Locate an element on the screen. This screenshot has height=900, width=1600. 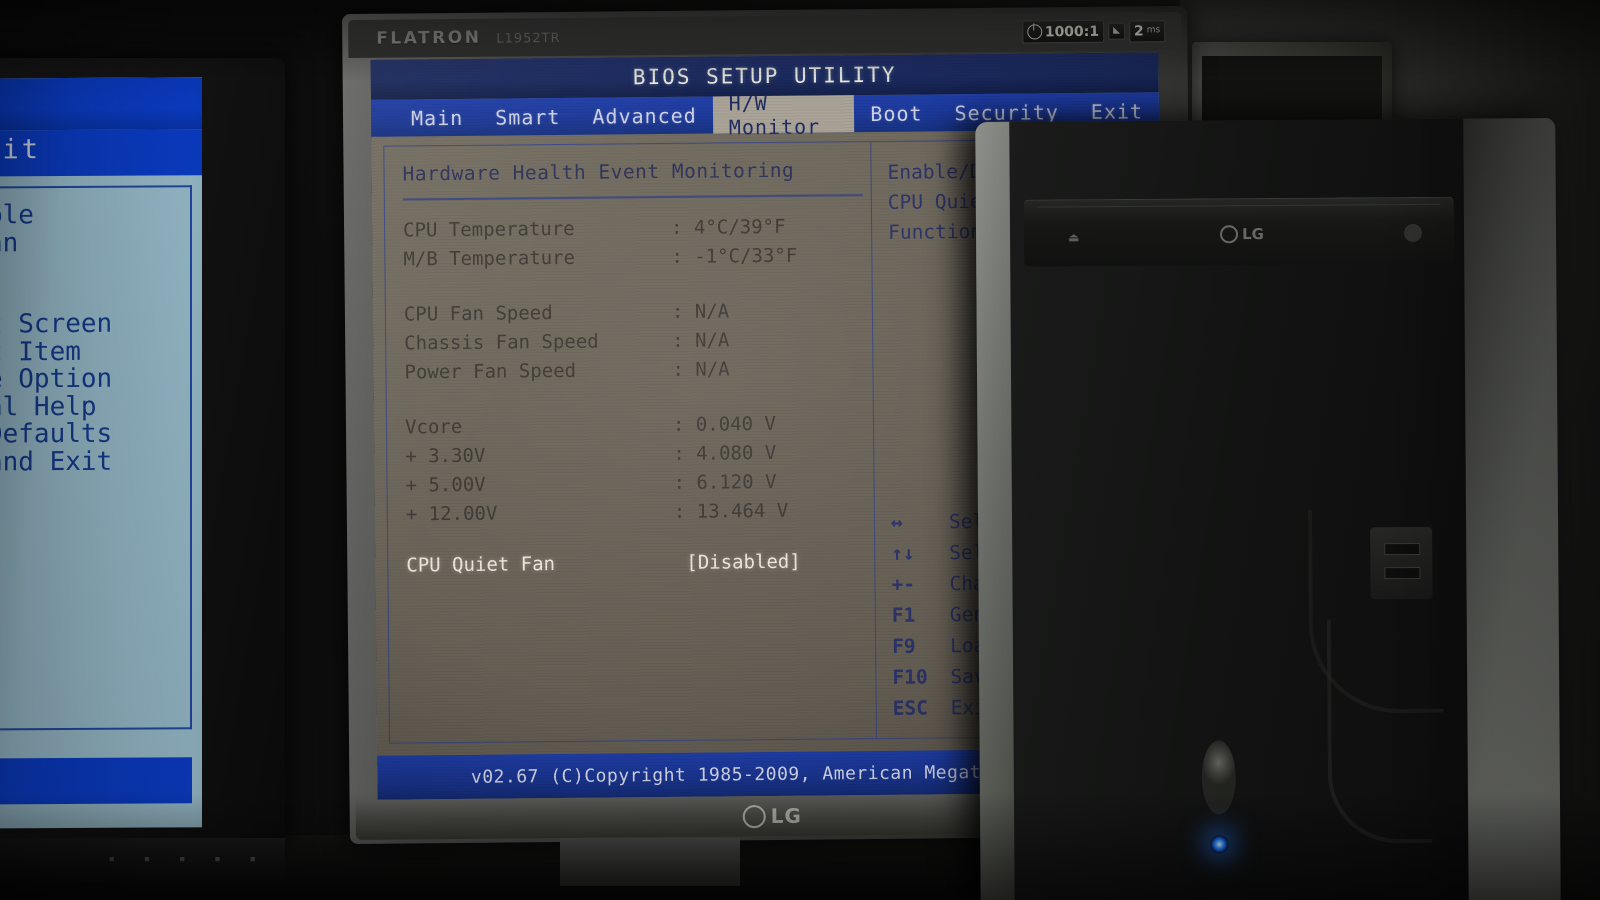
contrast-ratio-badge: 1000:1 is located at coordinates (1063, 31).